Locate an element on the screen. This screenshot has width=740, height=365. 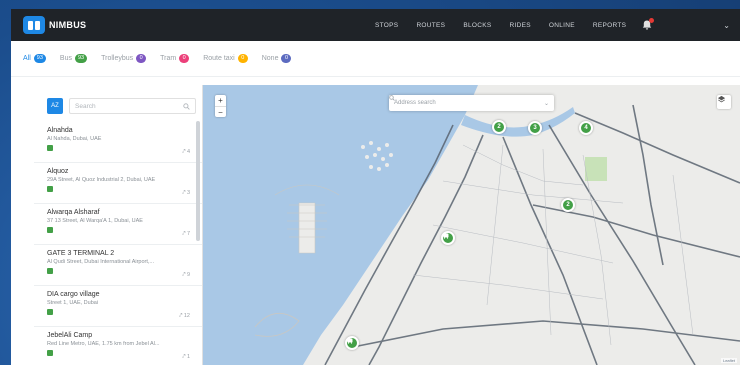
filter-none: None 0 is located at coordinates (277, 58).